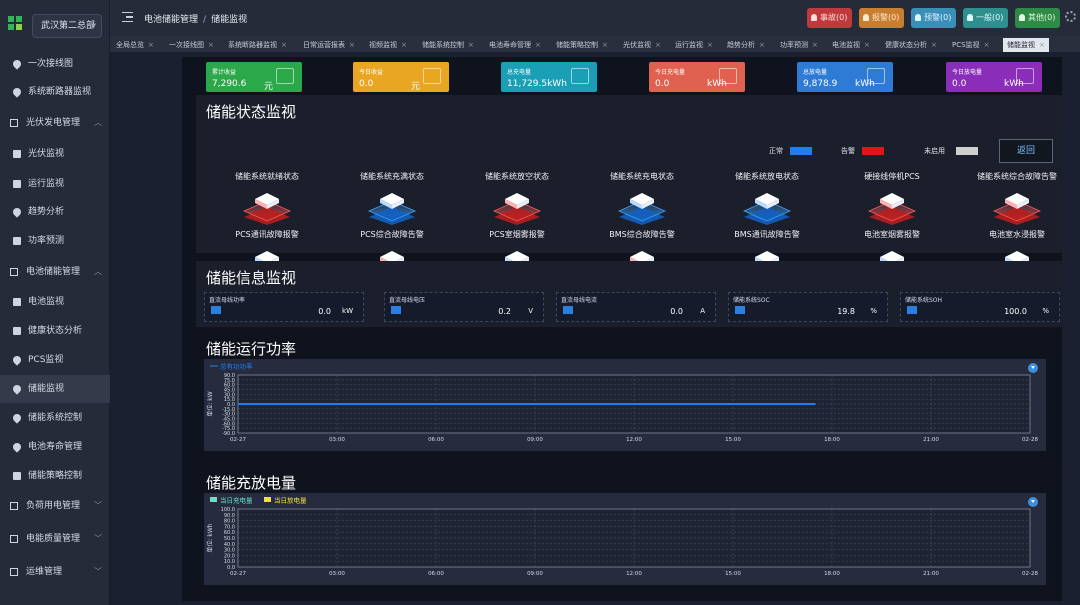 Image resolution: width=1080 pixels, height=605 pixels. What do you see at coordinates (848, 151) in the screenshot?
I see `legend-label: 告警` at bounding box center [848, 151].